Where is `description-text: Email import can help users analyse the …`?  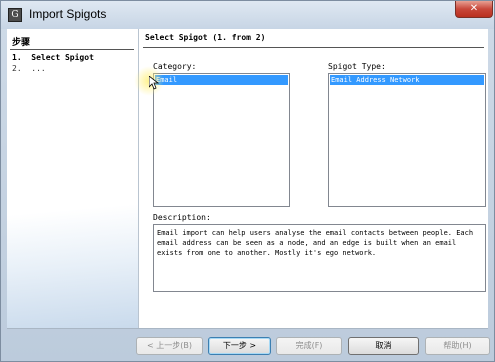 description-text: Email import can help users analyse the … is located at coordinates (315, 243).